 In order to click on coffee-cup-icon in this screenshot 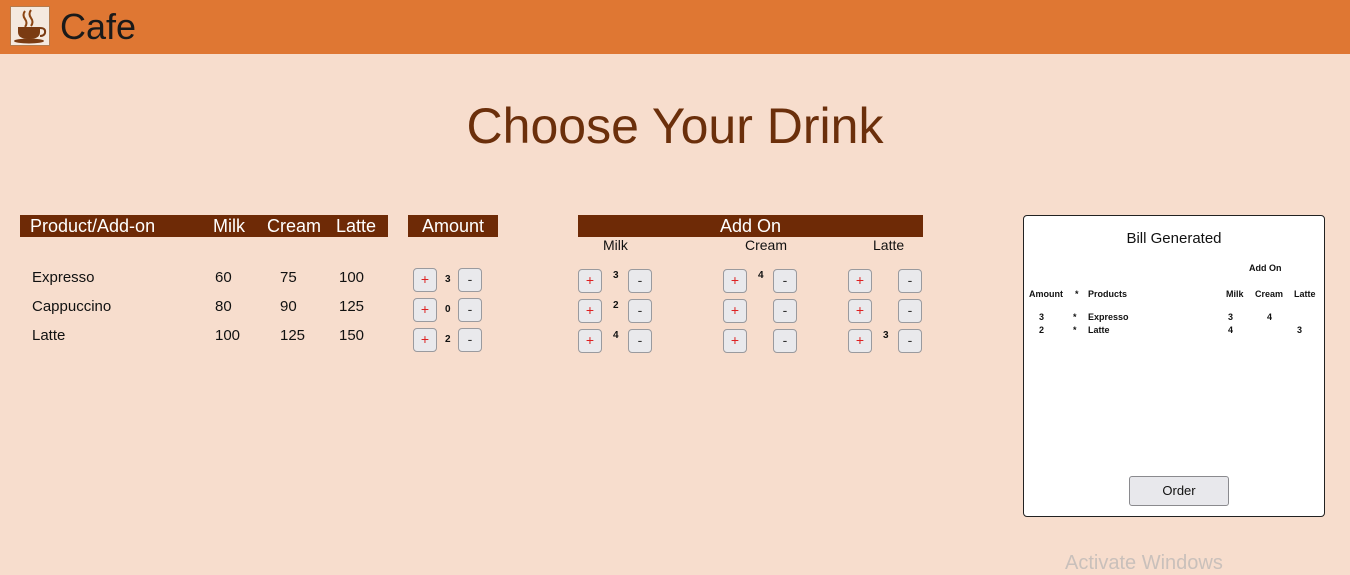, I will do `click(30, 26)`.